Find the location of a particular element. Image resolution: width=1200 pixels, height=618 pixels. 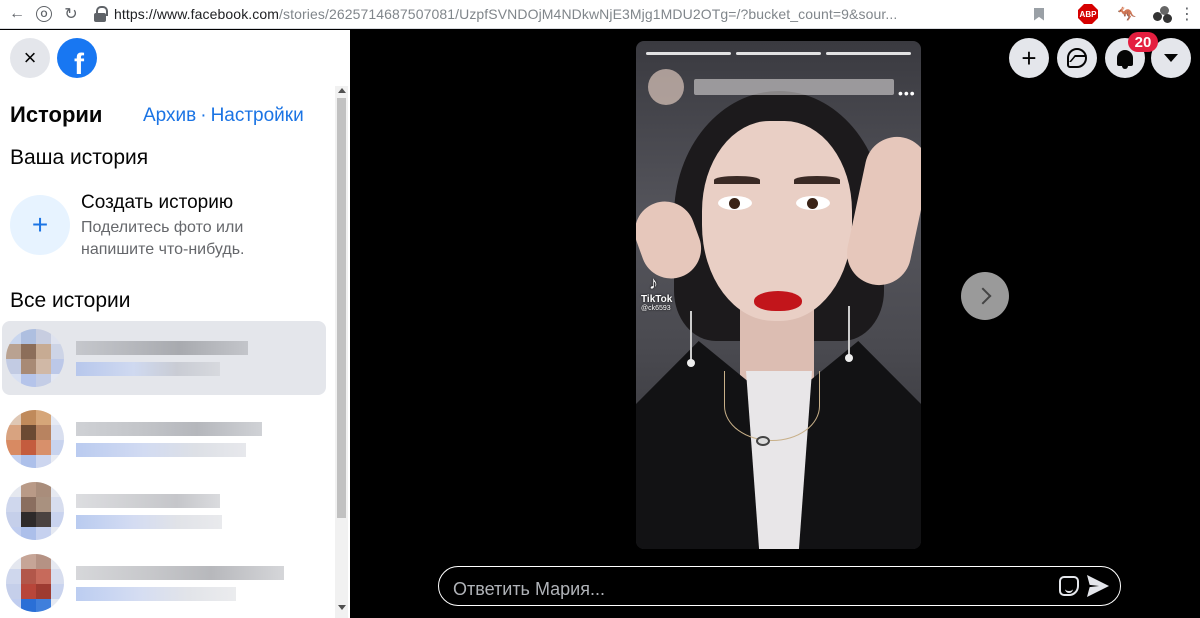

tiktok-handle: @ck6593 is located at coordinates (656, 308).